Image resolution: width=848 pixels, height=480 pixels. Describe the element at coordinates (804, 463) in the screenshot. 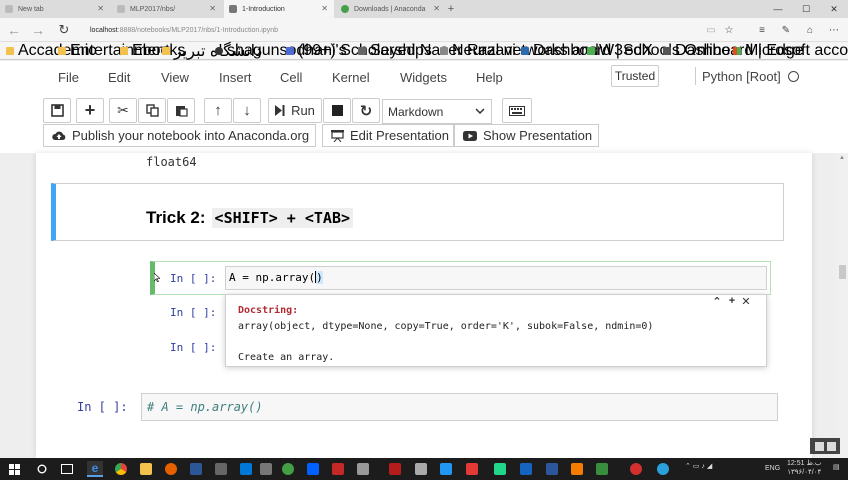

I see `clock-time: 12:51 ب.ظ` at that location.